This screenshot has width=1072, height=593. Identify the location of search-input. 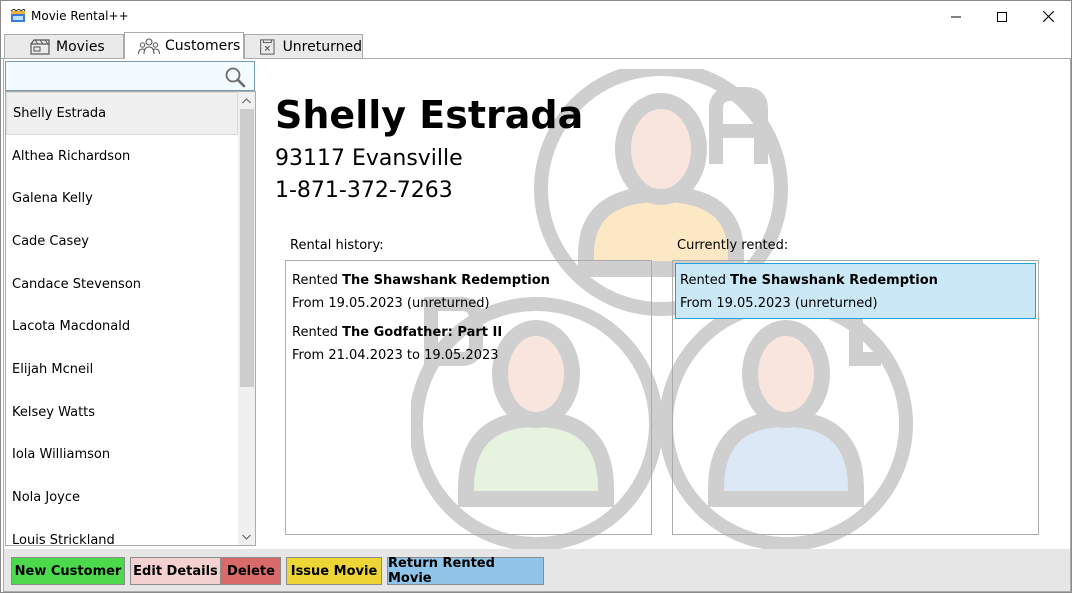
(130, 76).